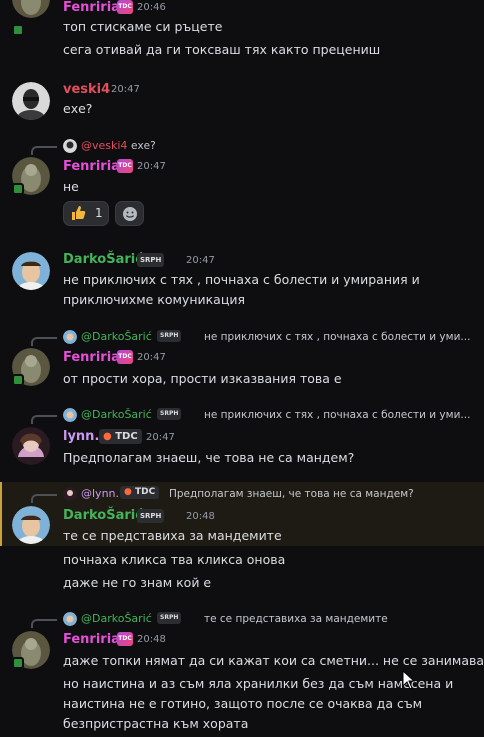  Describe the element at coordinates (143, 146) in the screenshot. I see `reply-preview: ехе?` at that location.